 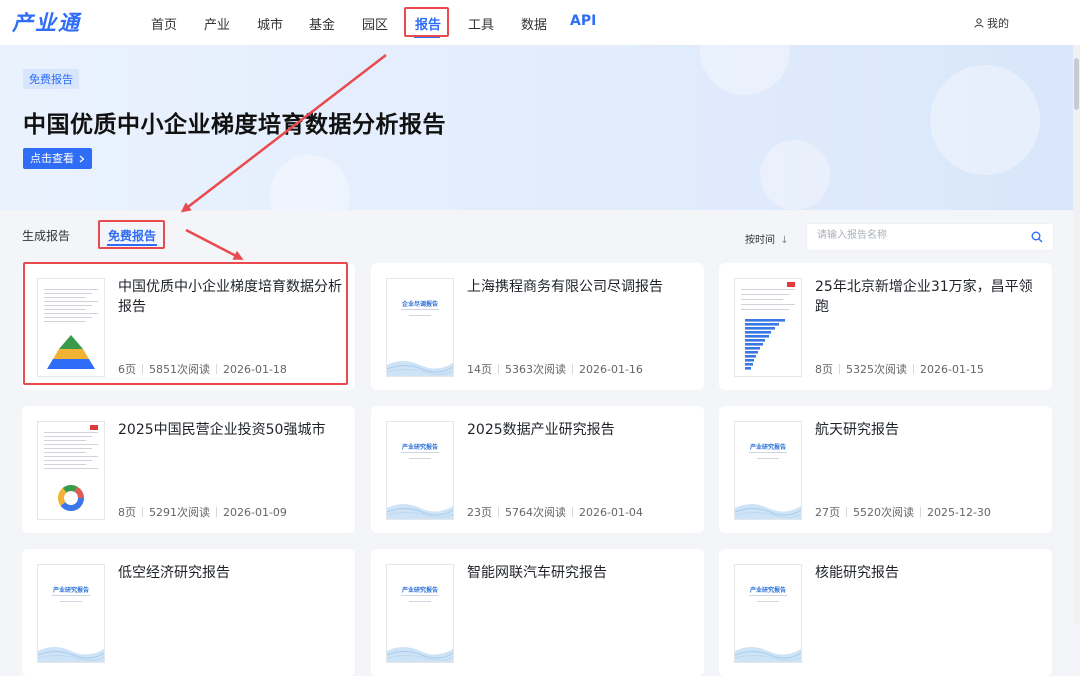 I want to click on annotation-box-first-card, so click(x=185, y=323).